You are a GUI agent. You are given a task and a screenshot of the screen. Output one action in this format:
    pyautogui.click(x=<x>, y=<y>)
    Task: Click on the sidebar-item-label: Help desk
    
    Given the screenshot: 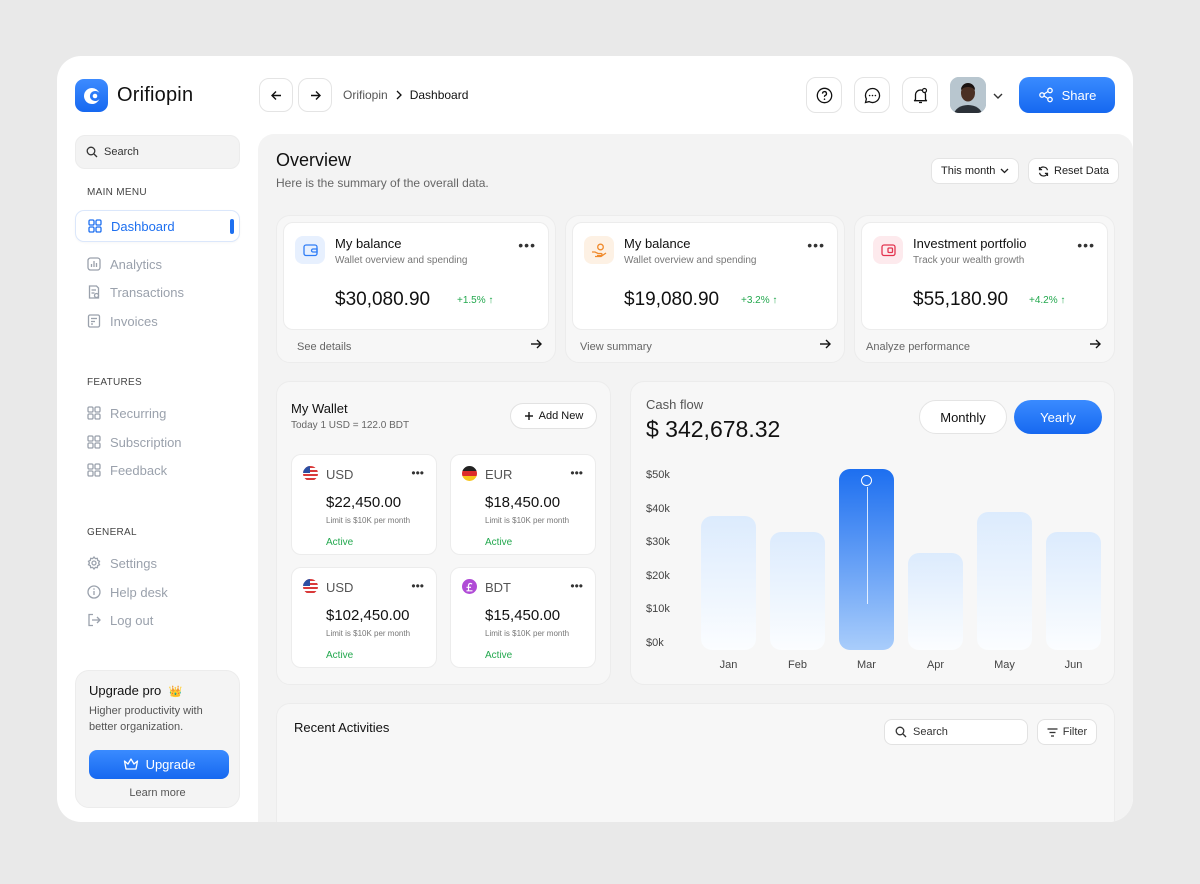 What is the action you would take?
    pyautogui.click(x=139, y=592)
    